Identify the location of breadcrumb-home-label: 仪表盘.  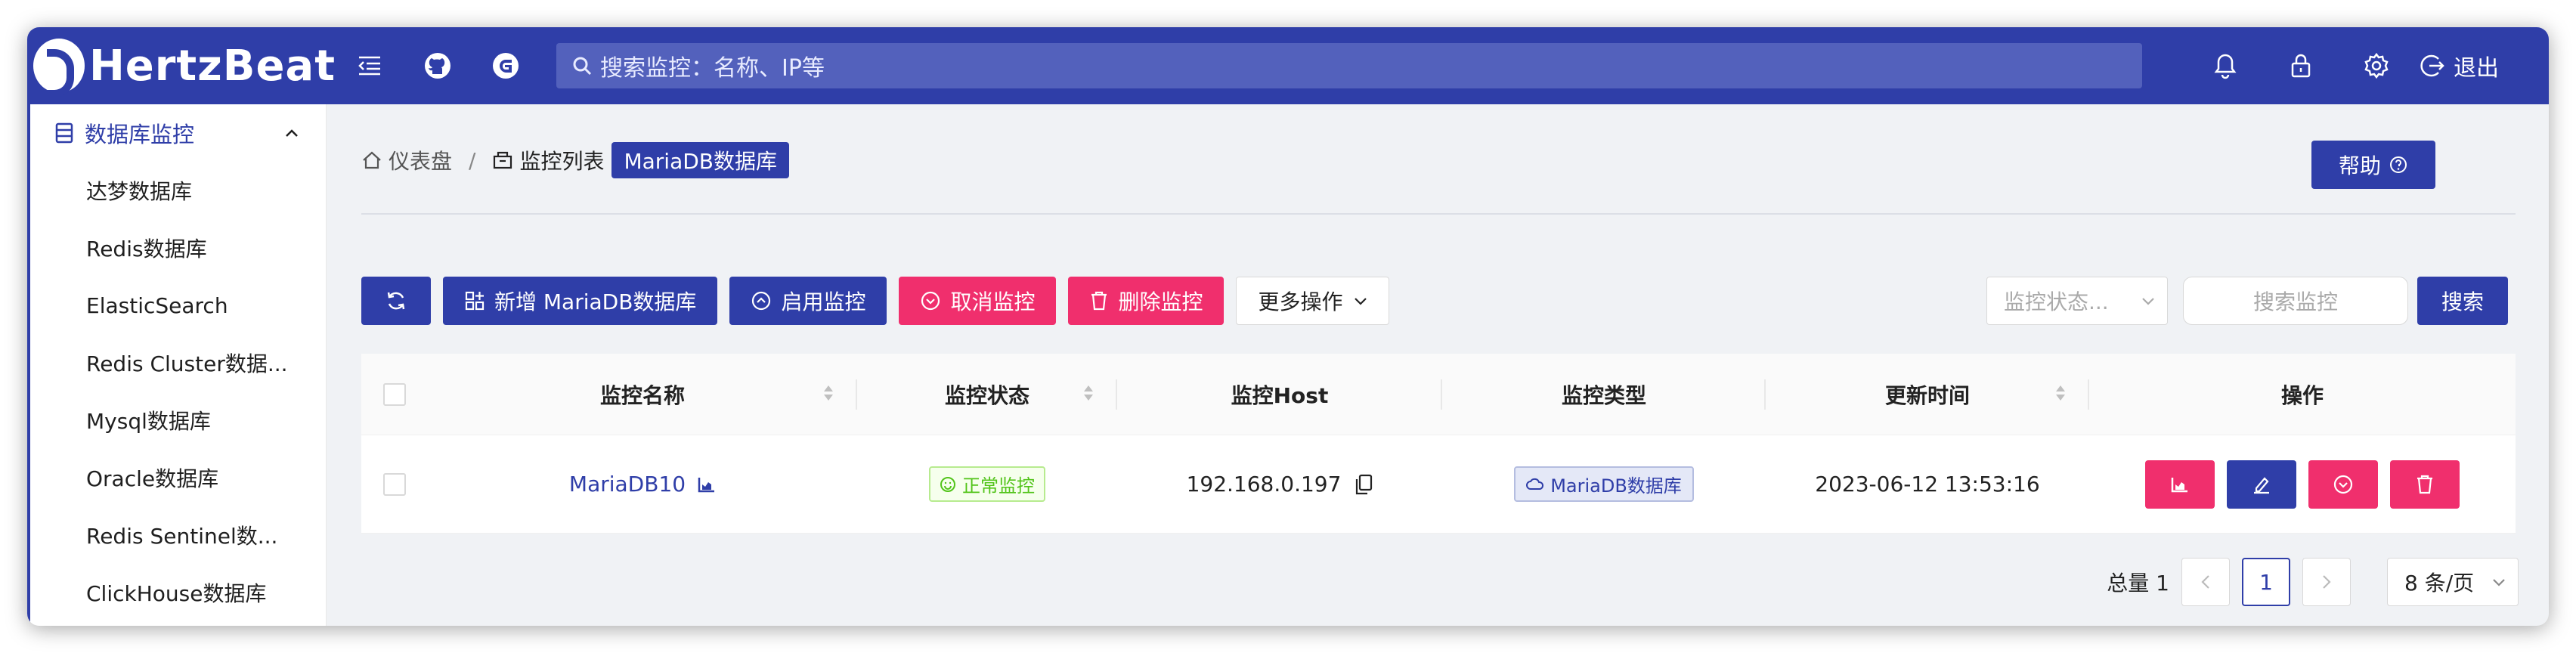
(421, 161).